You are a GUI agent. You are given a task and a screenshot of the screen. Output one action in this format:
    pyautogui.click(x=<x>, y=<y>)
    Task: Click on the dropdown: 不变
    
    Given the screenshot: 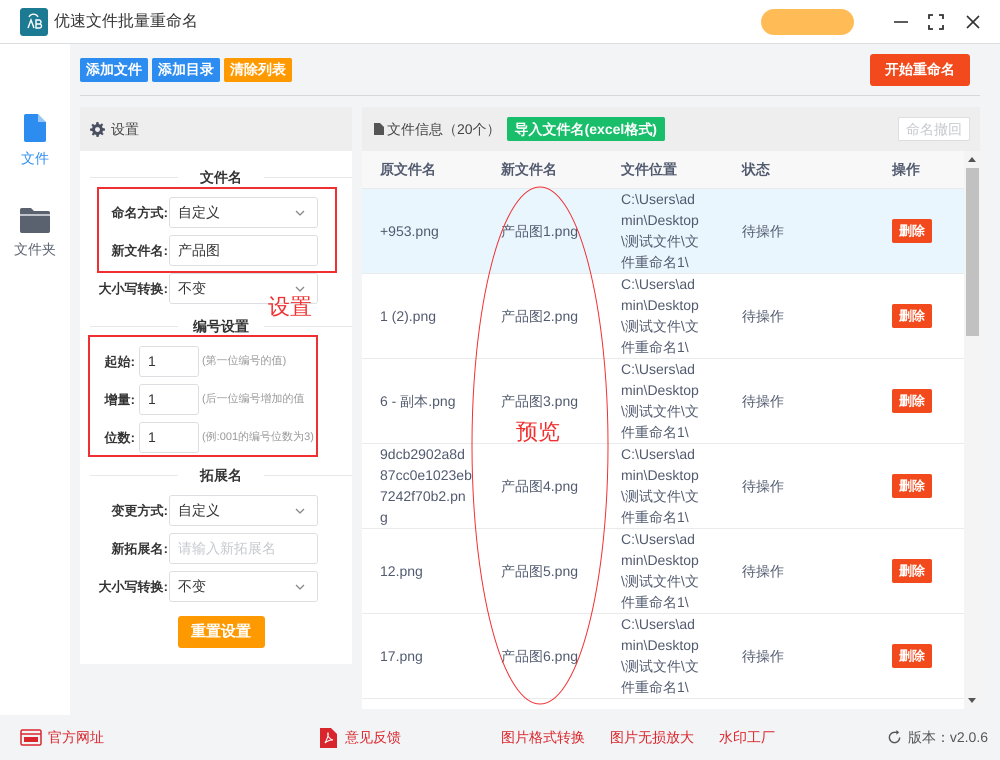 What is the action you would take?
    pyautogui.click(x=243, y=586)
    